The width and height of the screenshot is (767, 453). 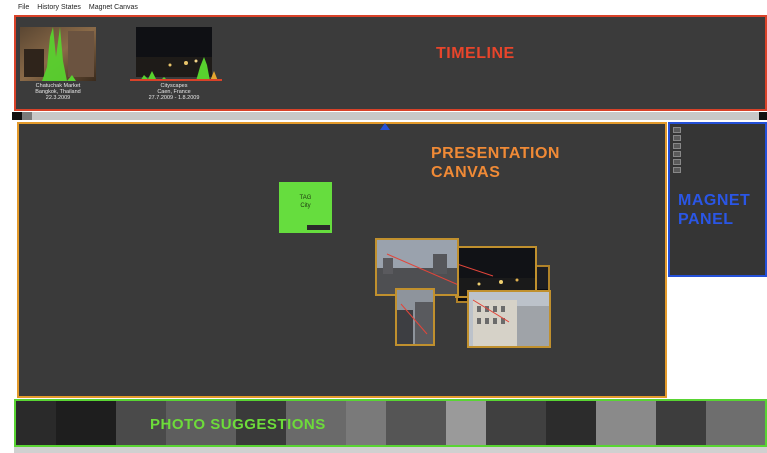 I want to click on canvas-label-line2: CANVAS, so click(x=466, y=172).